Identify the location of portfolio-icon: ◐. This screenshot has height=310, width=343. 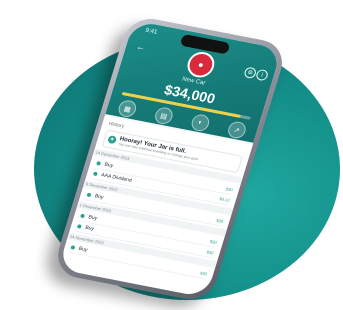
(200, 123).